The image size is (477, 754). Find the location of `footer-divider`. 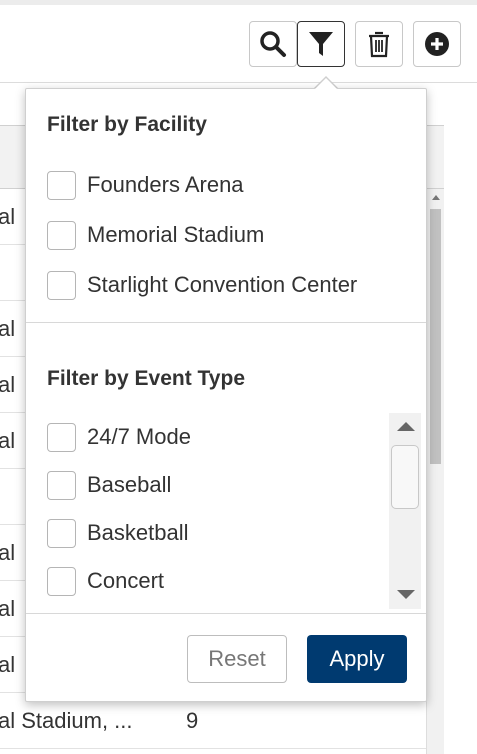

footer-divider is located at coordinates (226, 613).